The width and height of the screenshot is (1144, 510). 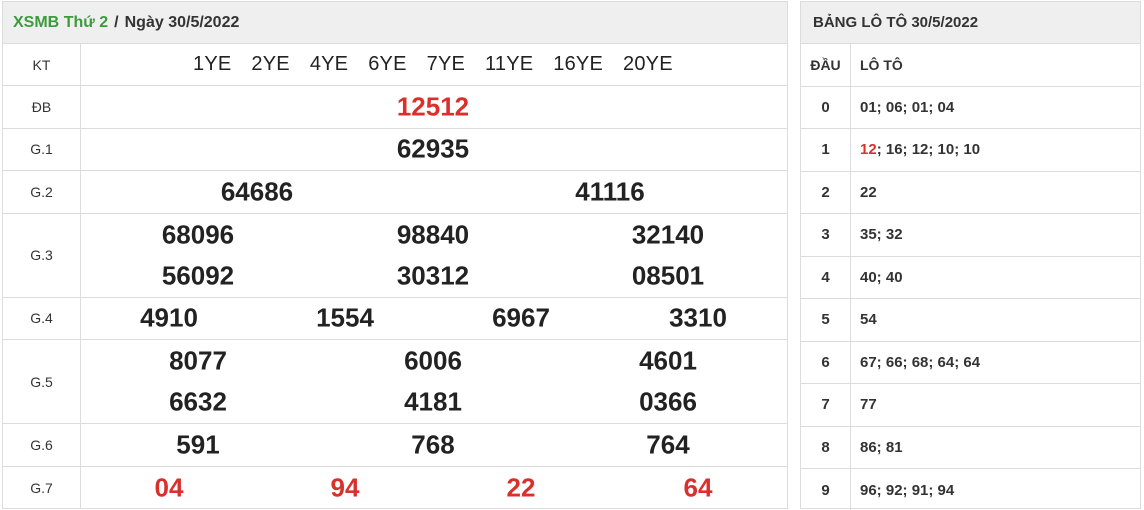 I want to click on prize-row-g3: G.3 68096 98840 32140 56092 30312 08501, so click(x=395, y=255).